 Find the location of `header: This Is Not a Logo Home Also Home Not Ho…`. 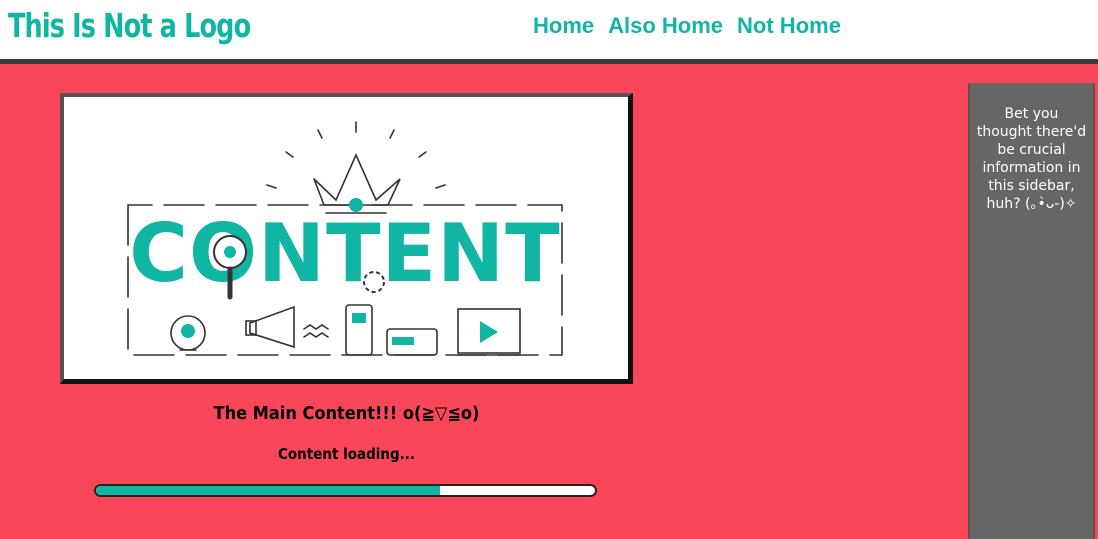

header: This Is Not a Logo Home Also Home Not Ho… is located at coordinates (549, 32).